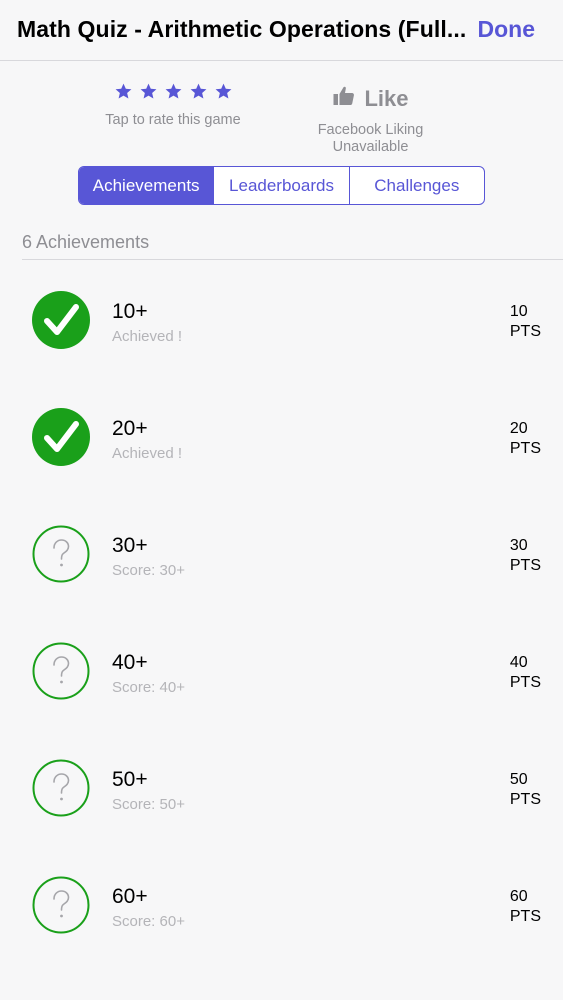 Image resolution: width=563 pixels, height=1000 pixels. Describe the element at coordinates (130, 896) in the screenshot. I see `achievement-title: 60+` at that location.